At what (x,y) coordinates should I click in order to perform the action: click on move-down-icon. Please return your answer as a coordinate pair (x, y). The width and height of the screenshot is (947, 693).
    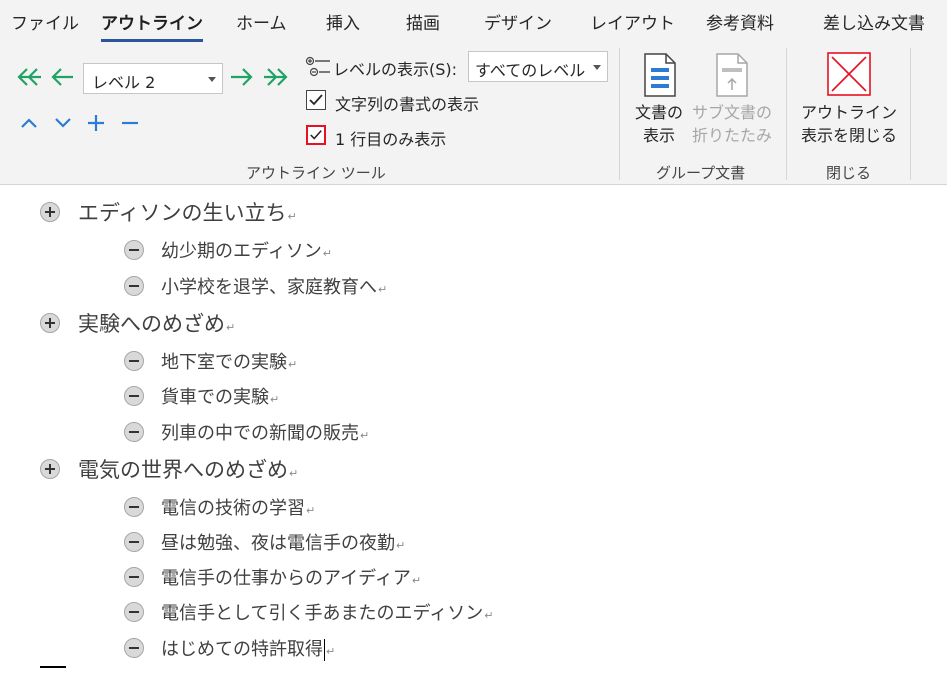
    Looking at the image, I should click on (63, 123).